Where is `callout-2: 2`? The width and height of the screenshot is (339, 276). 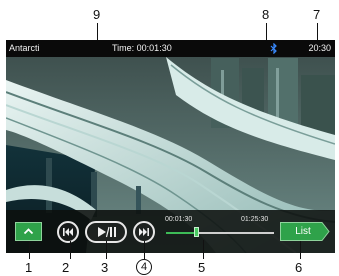
callout-2: 2 is located at coordinates (66, 267).